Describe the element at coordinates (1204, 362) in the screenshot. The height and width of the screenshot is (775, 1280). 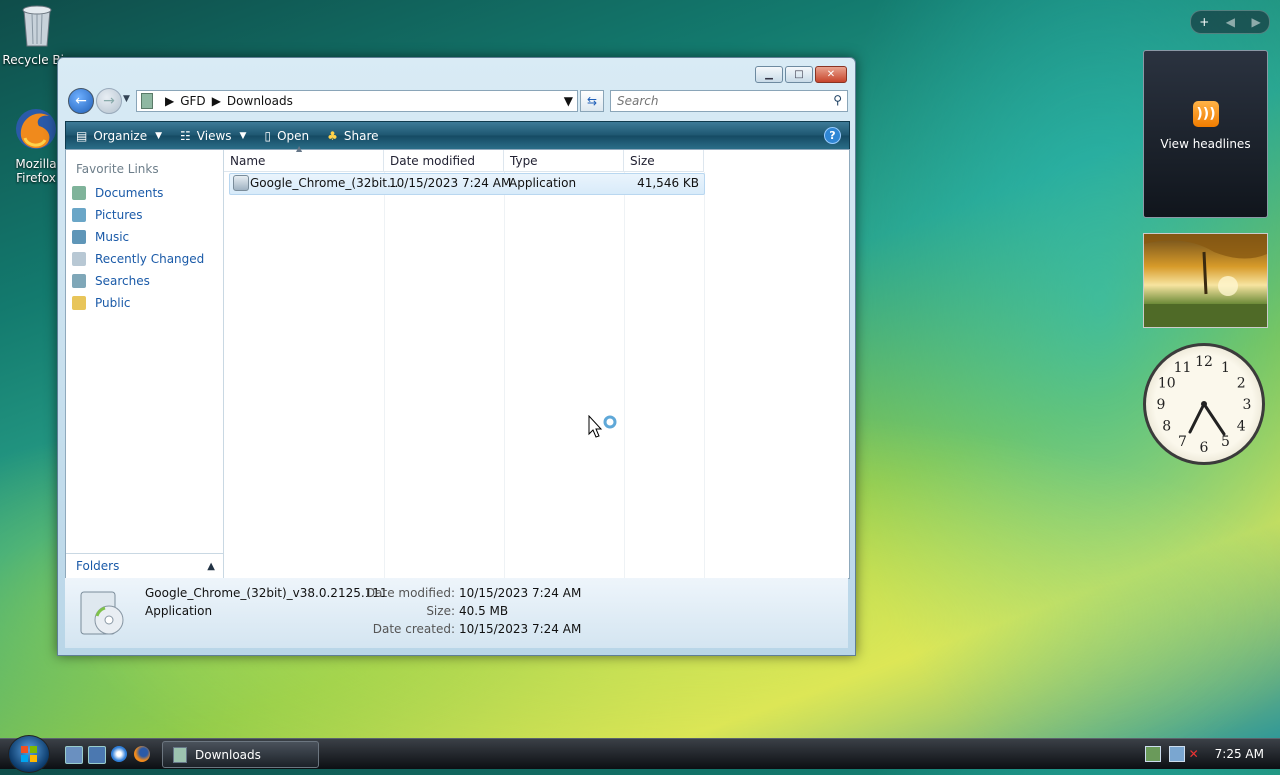
I see `clock-number: 12` at that location.